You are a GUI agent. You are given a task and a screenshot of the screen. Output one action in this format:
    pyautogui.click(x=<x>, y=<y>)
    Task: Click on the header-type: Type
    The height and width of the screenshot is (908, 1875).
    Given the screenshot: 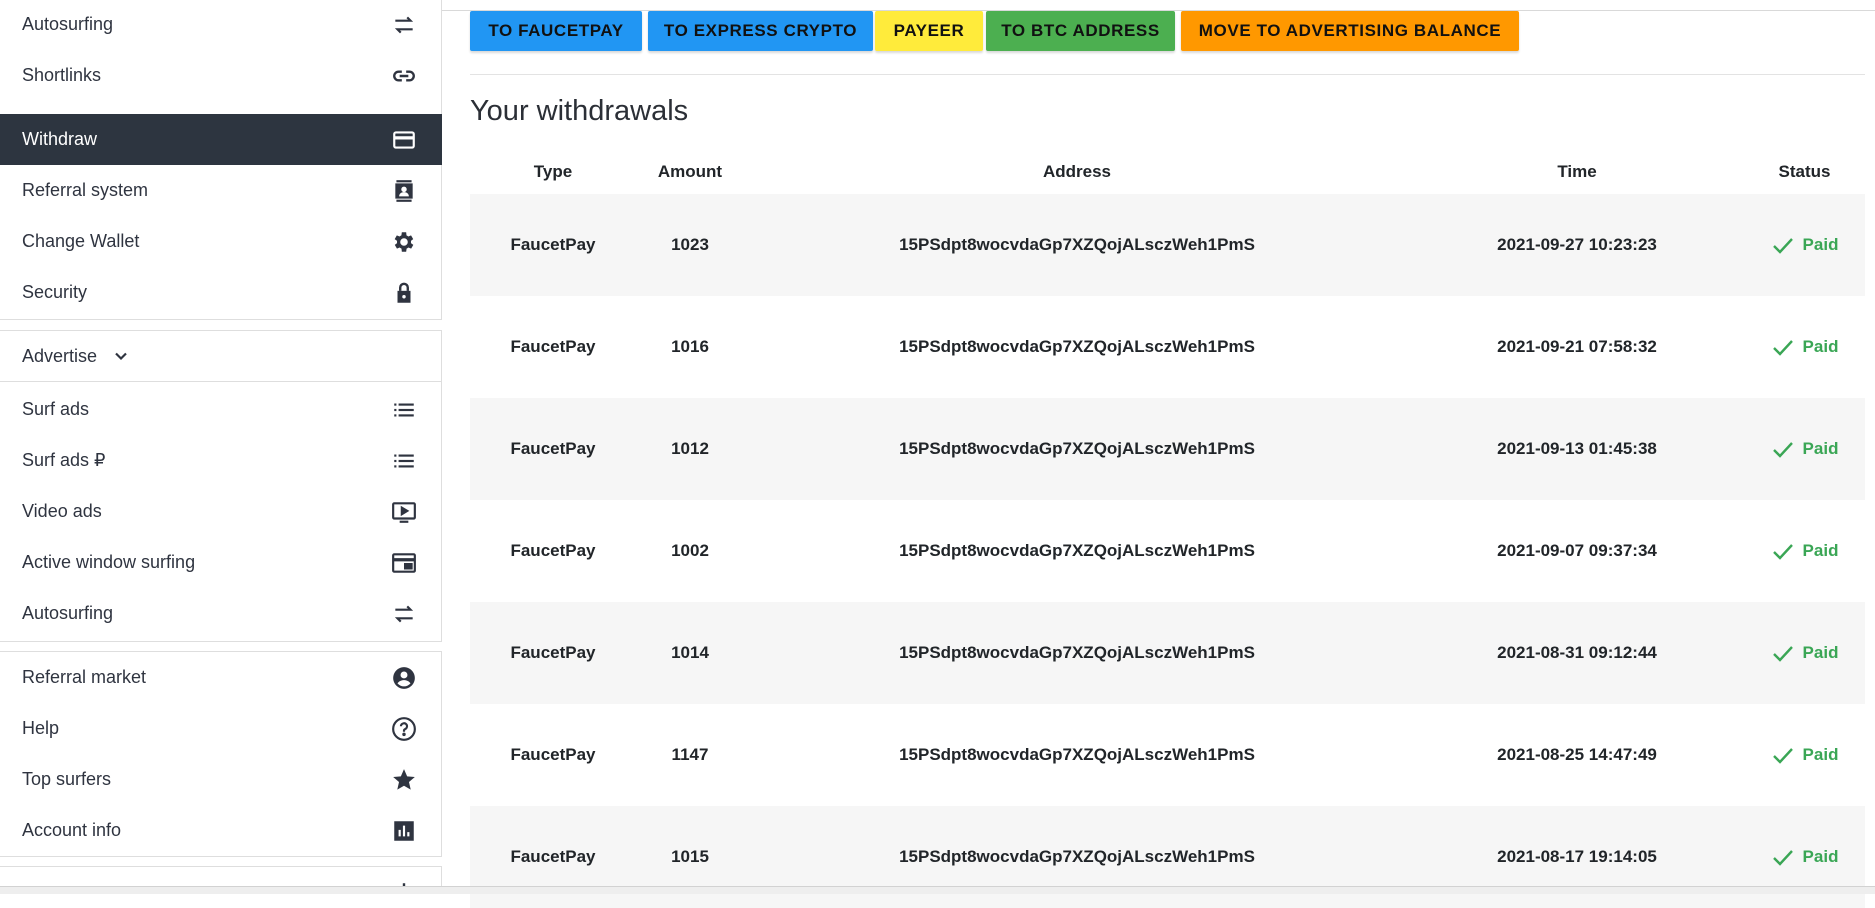 What is the action you would take?
    pyautogui.click(x=553, y=171)
    